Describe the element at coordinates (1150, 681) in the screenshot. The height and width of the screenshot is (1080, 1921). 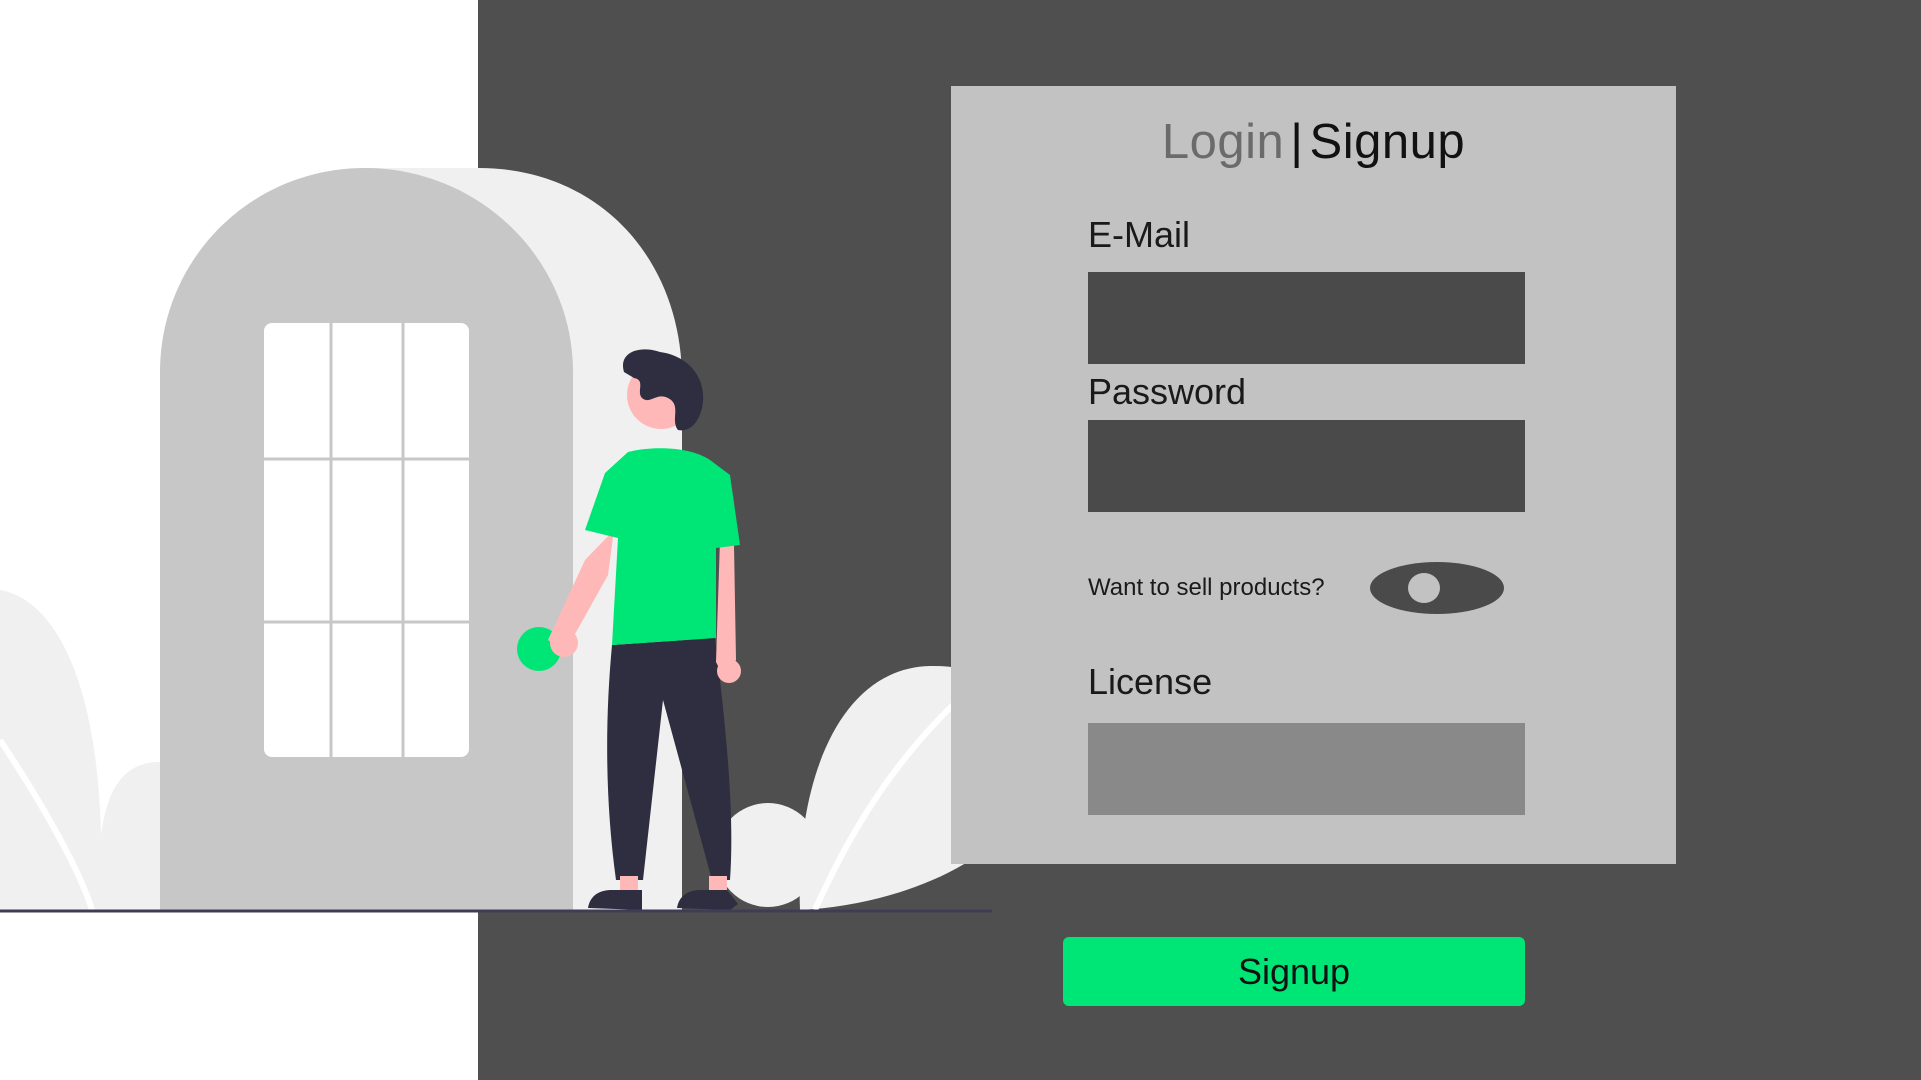
I see `license-label: License` at that location.